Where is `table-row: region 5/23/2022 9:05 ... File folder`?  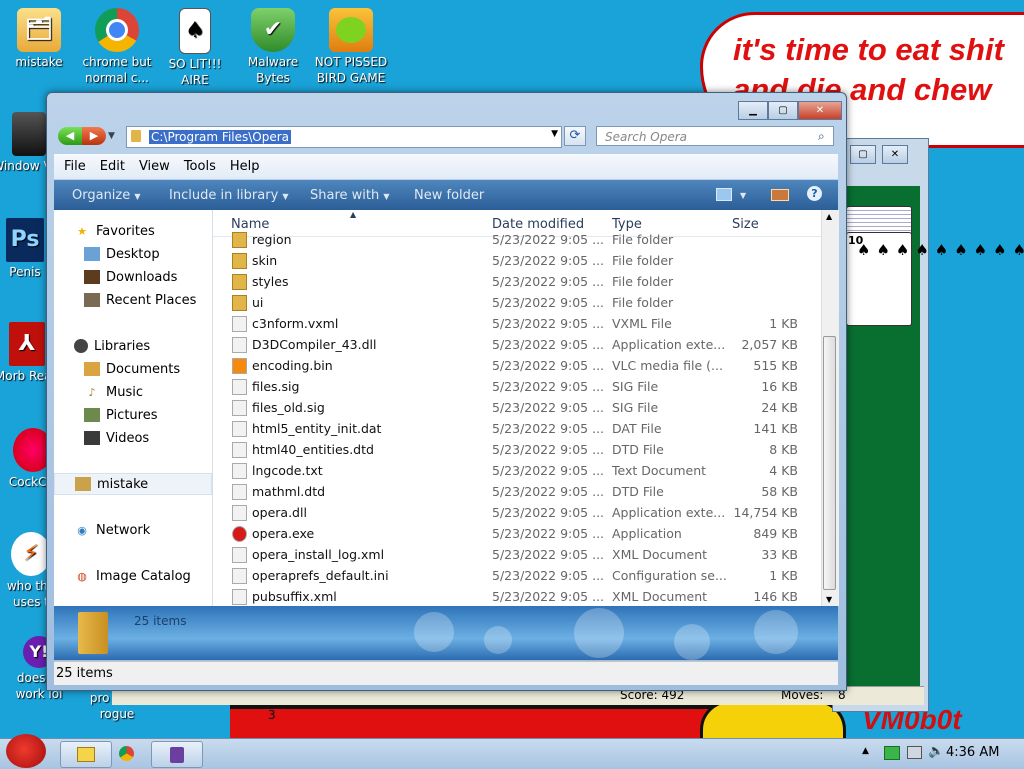
table-row: region 5/23/2022 9:05 ... File folder is located at coordinates (517, 239).